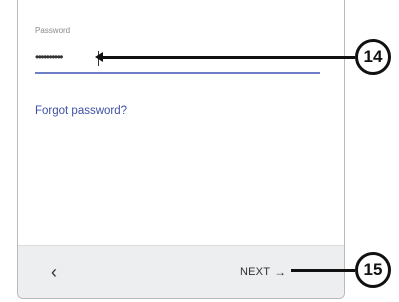 This screenshot has width=399, height=302. I want to click on password-value: ••••••••••, so click(49, 57).